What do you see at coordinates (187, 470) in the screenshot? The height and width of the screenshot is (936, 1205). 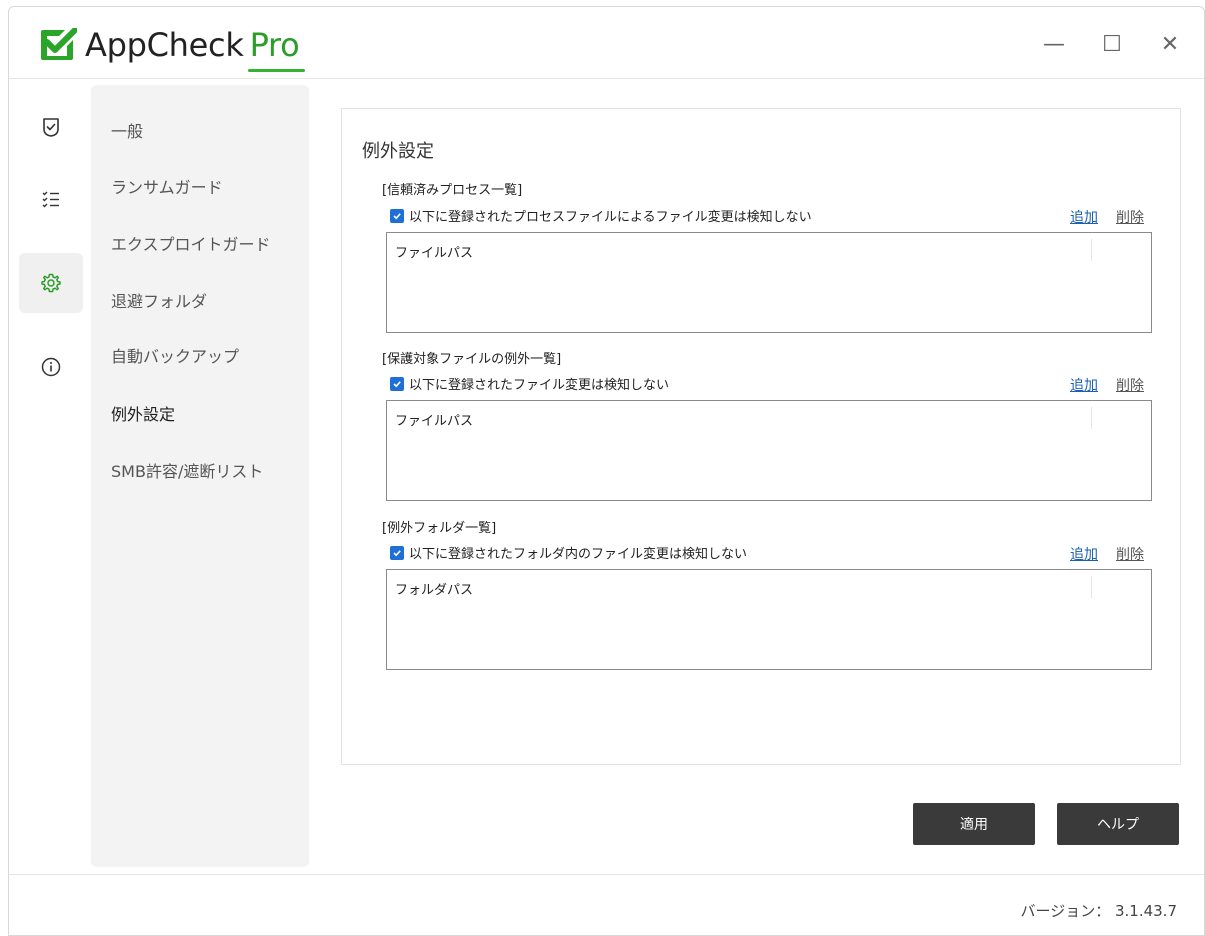 I see `submenu-item-smb-list: SMB許容/遮断リスト` at bounding box center [187, 470].